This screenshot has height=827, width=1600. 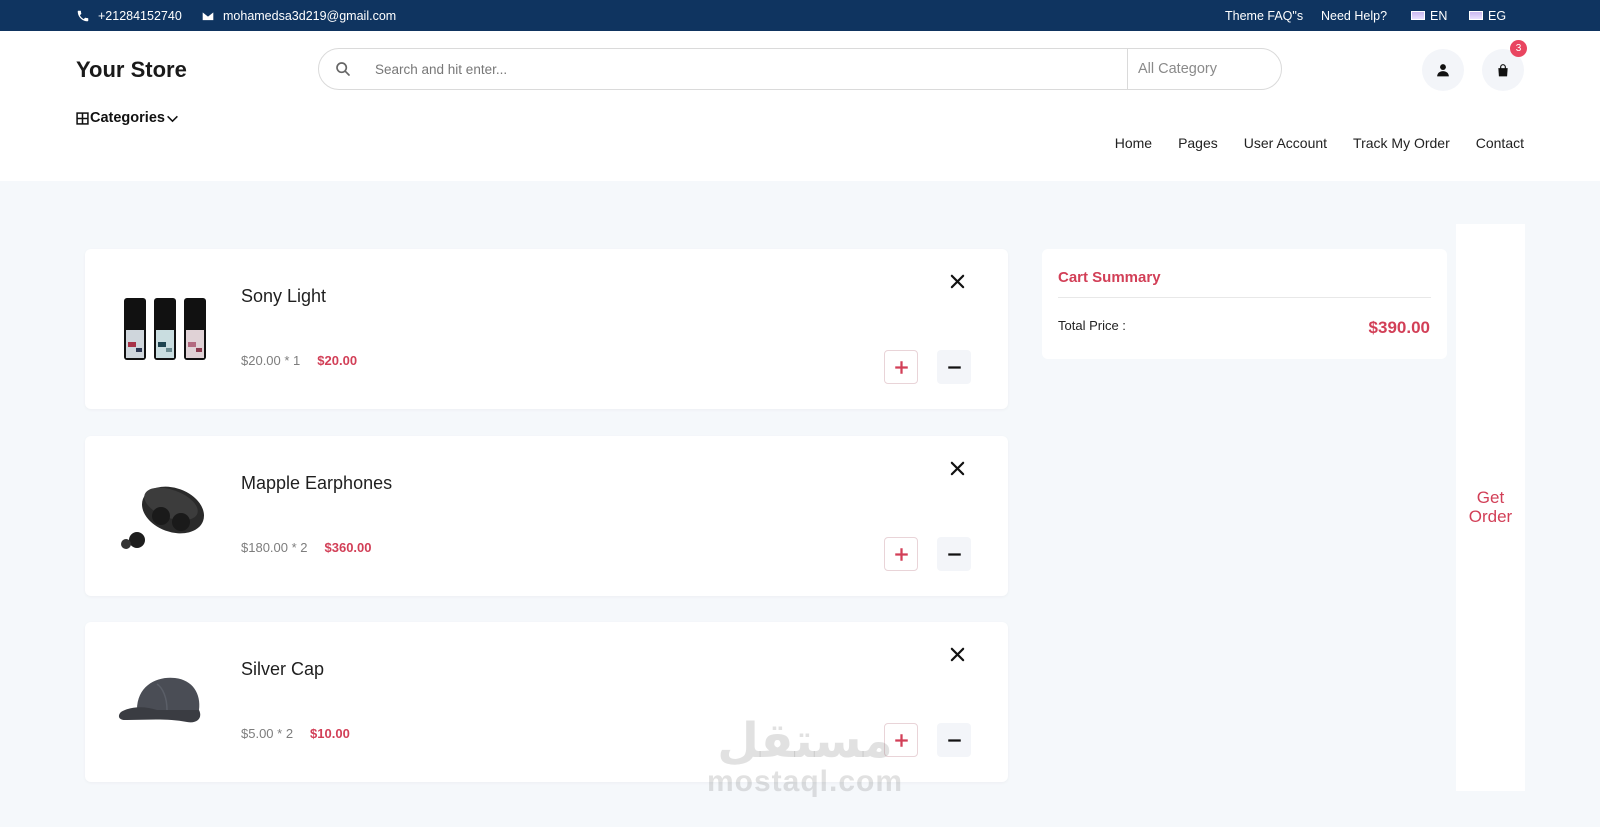 I want to click on unit-price: $5.00 * 2, so click(x=267, y=733).